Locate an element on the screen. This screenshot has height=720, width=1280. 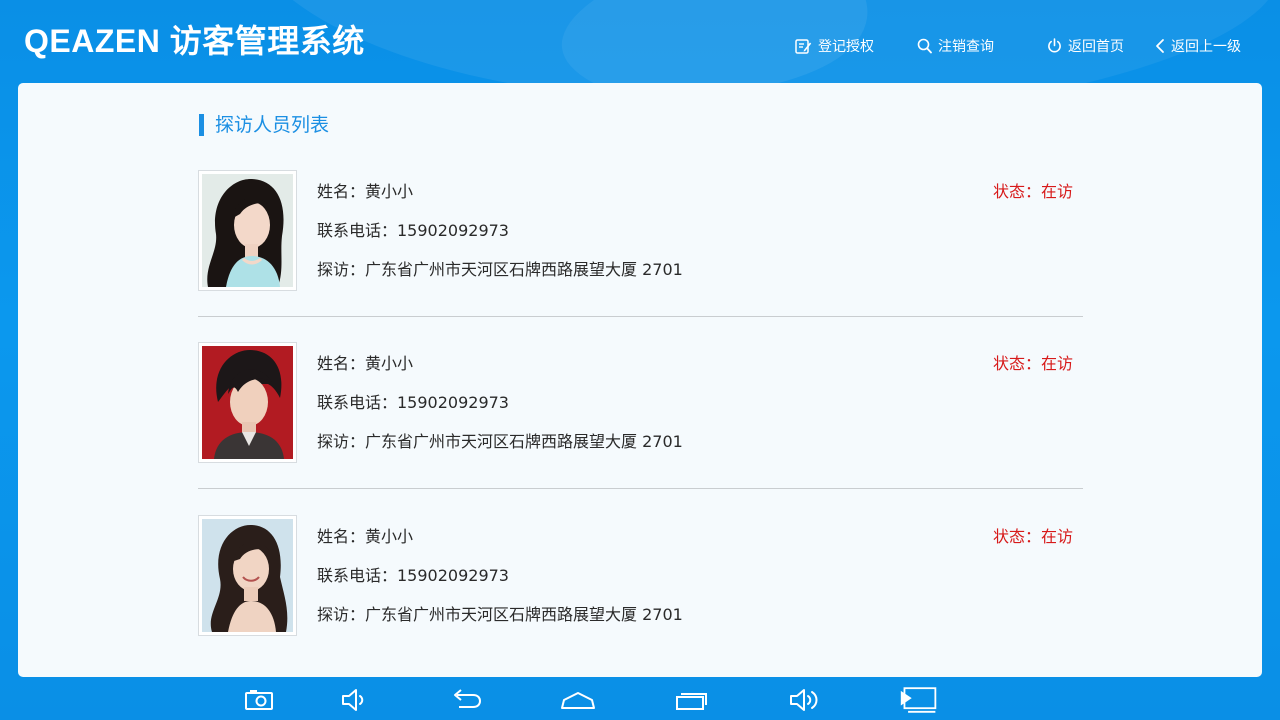
go-back-button: 返回上一级 is located at coordinates (1198, 46).